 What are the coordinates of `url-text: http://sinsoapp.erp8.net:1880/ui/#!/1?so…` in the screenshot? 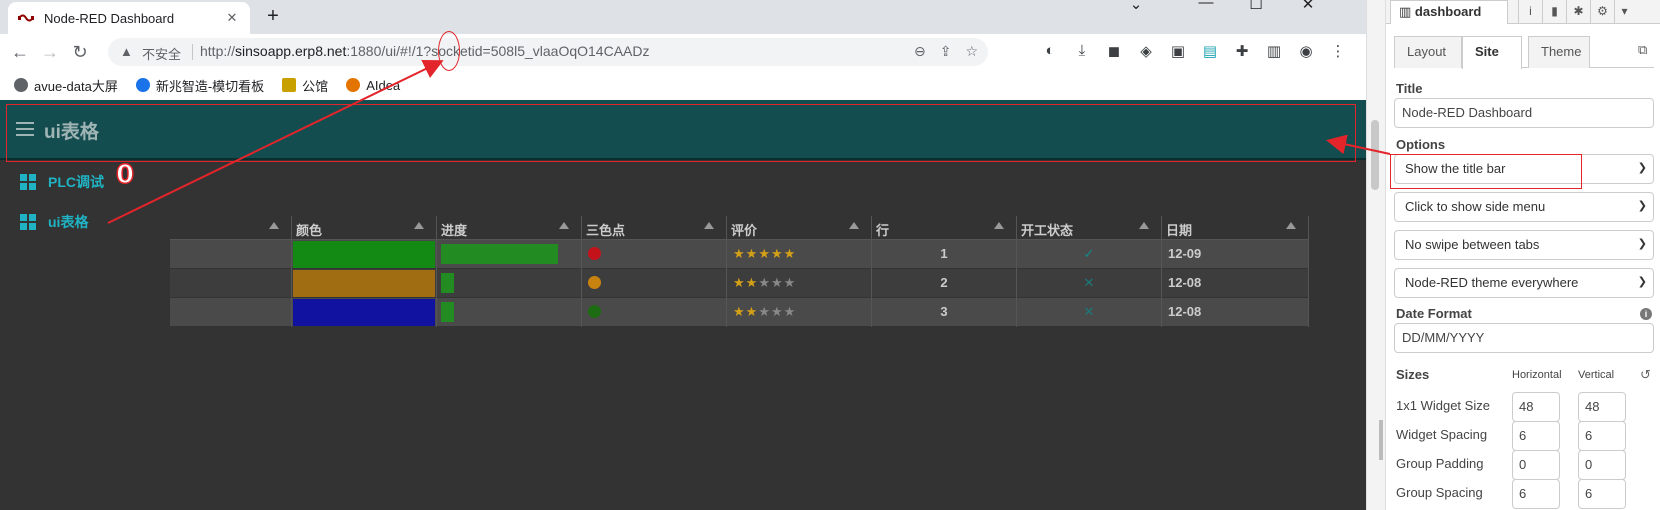 It's located at (424, 51).